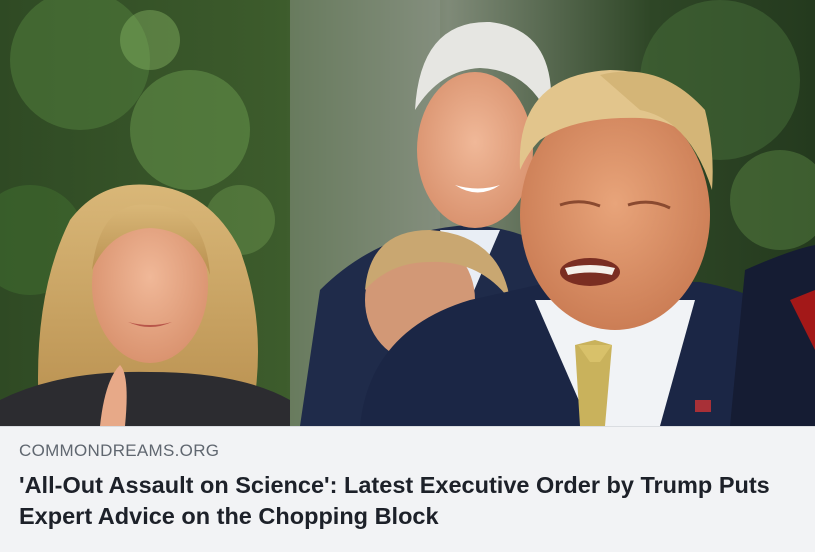 This screenshot has height=552, width=815. What do you see at coordinates (119, 450) in the screenshot?
I see `link-domain: COMMONDREAMS.ORG` at bounding box center [119, 450].